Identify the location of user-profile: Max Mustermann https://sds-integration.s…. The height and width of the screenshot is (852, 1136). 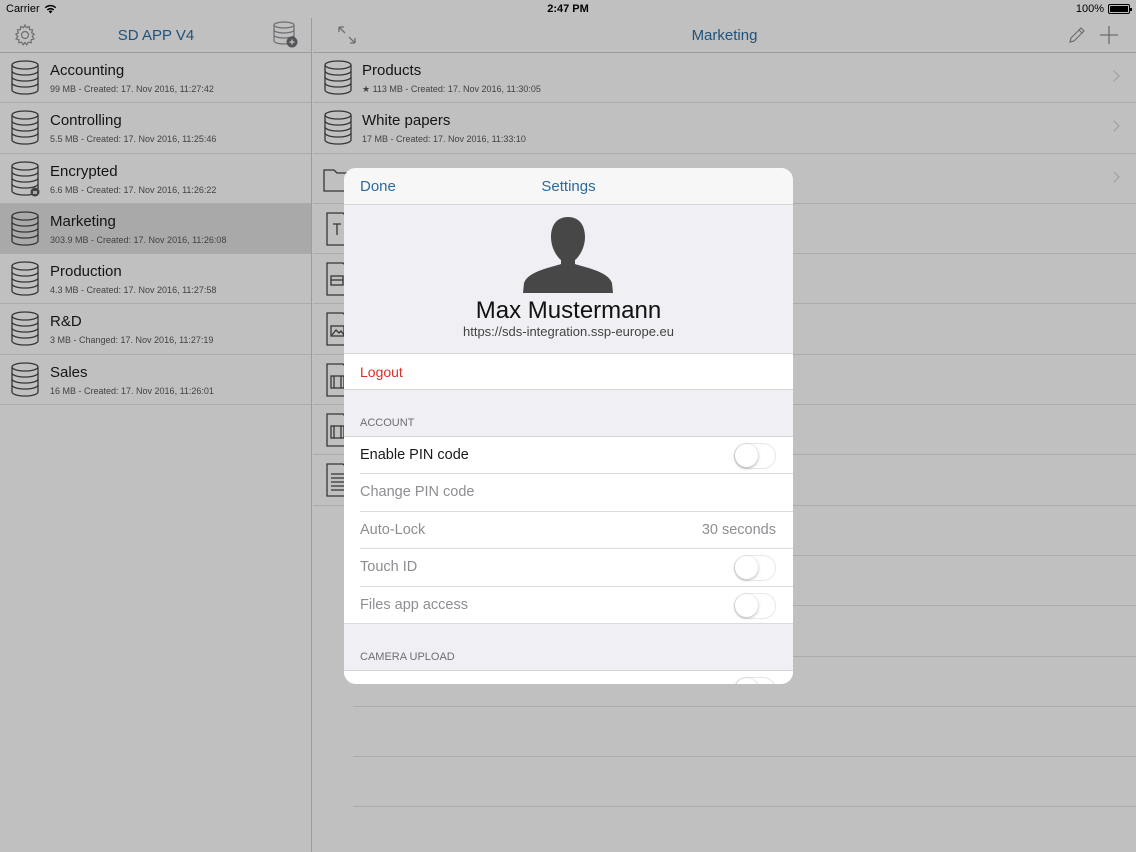
(568, 279).